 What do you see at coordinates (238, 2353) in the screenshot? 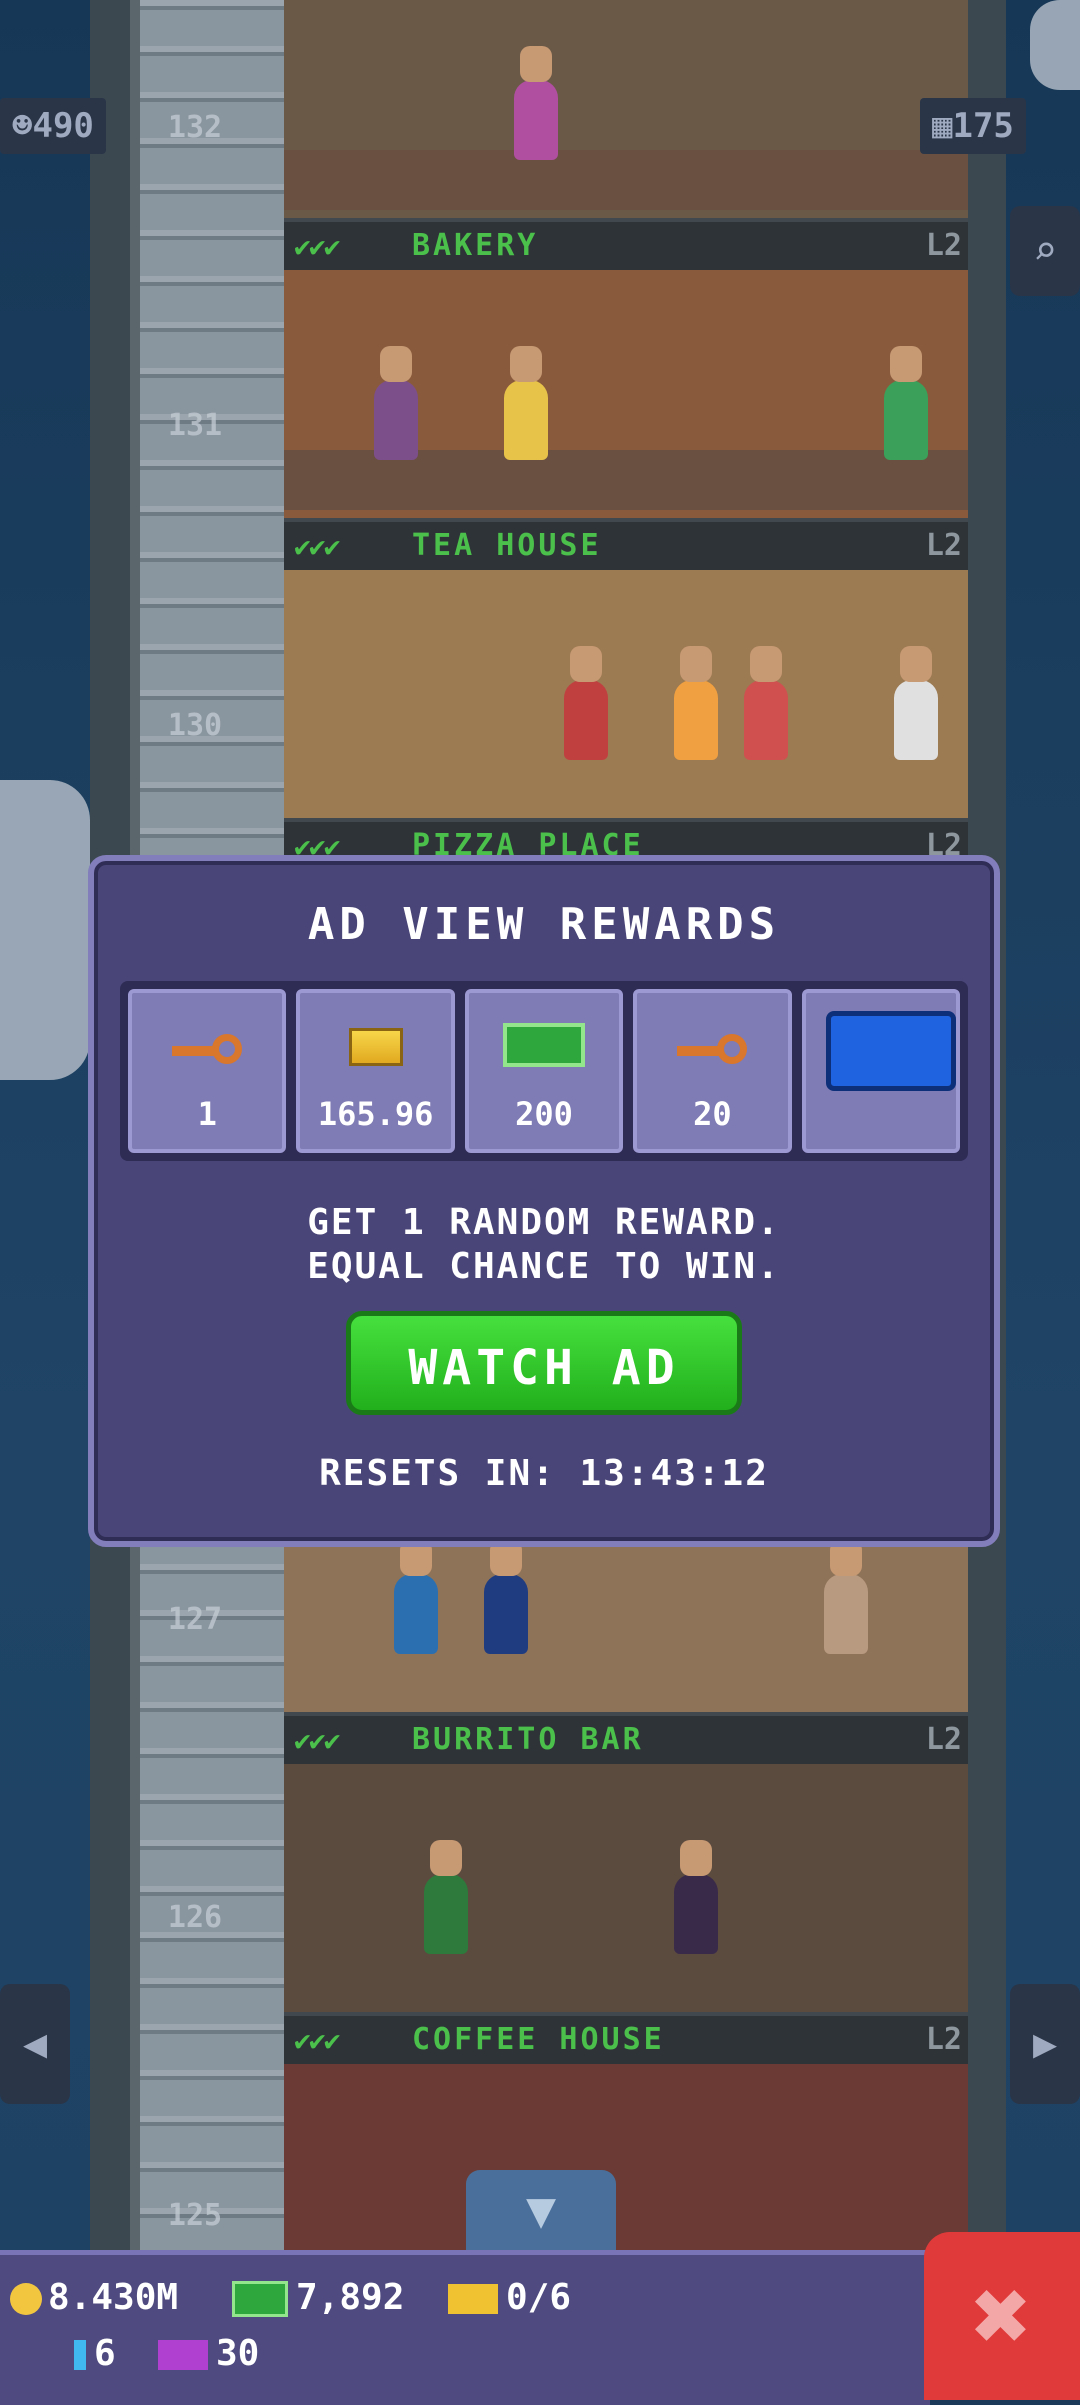
I see `vip-value: 30` at bounding box center [238, 2353].